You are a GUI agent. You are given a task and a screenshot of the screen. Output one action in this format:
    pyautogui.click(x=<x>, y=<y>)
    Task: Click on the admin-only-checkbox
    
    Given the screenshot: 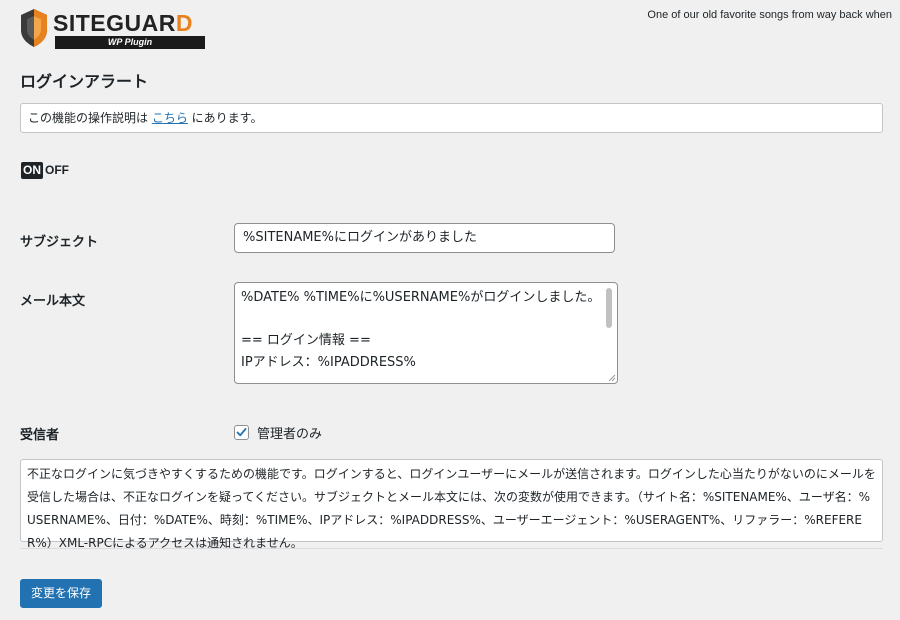 What is the action you would take?
    pyautogui.click(x=241, y=432)
    